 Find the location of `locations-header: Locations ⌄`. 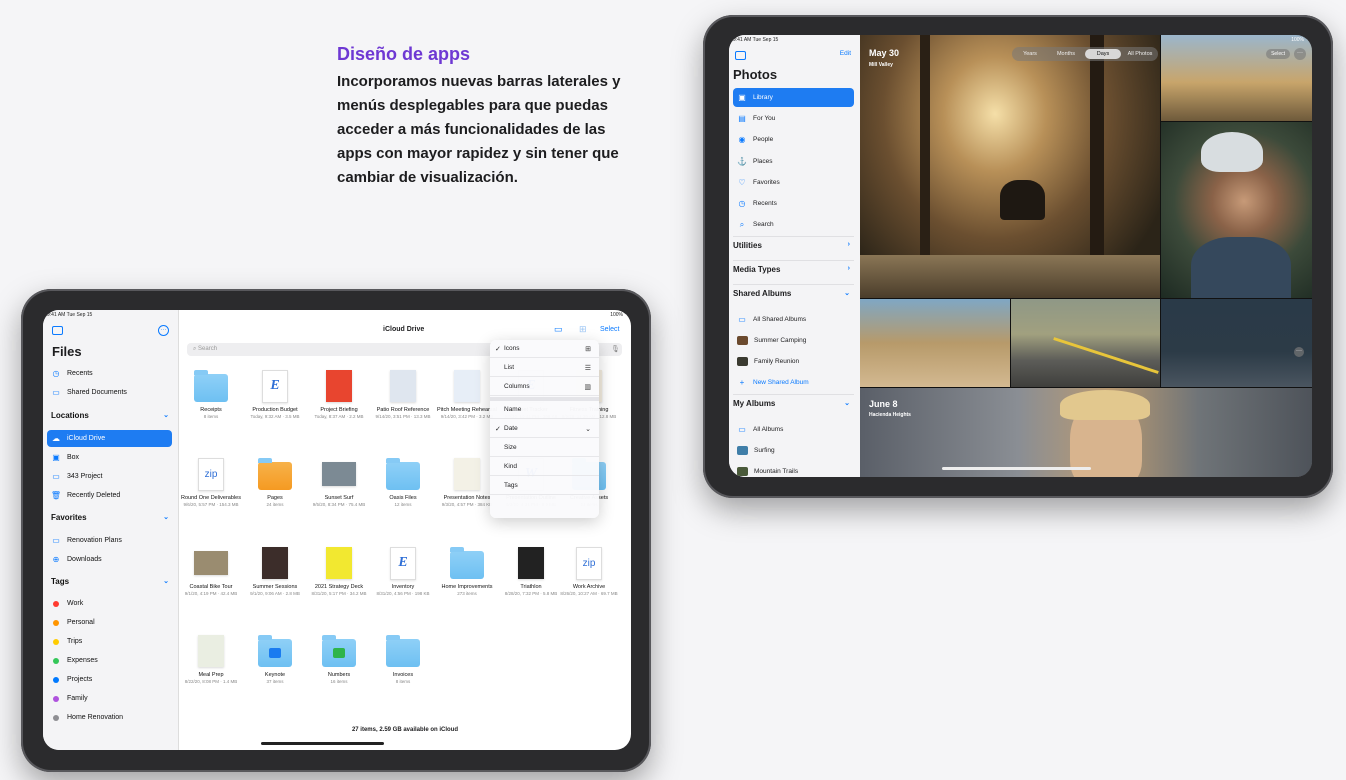

locations-header: Locations ⌄ is located at coordinates (111, 415).